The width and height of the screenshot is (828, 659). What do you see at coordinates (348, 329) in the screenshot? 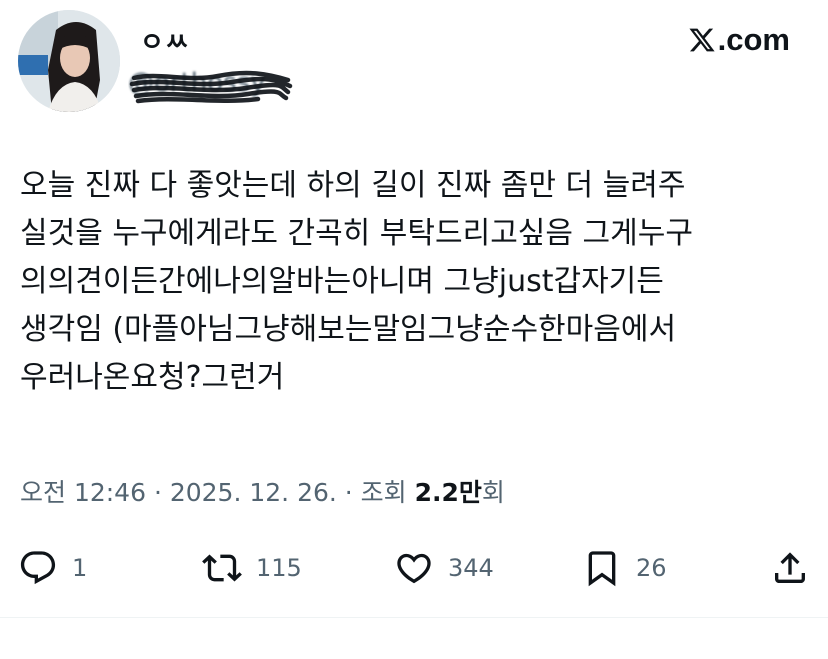
I see `tweet-line: 생각임 (마플아님그냥해보는말임그냥순수한마음에서` at bounding box center [348, 329].